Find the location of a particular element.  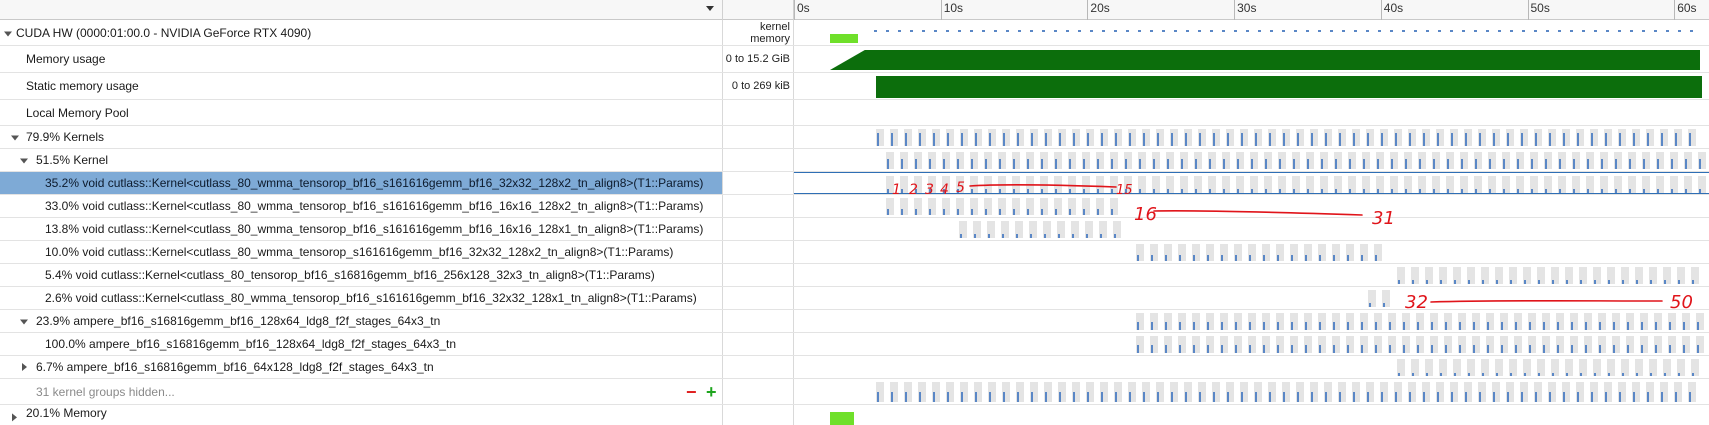

expand-plus-button: + is located at coordinates (711, 392).